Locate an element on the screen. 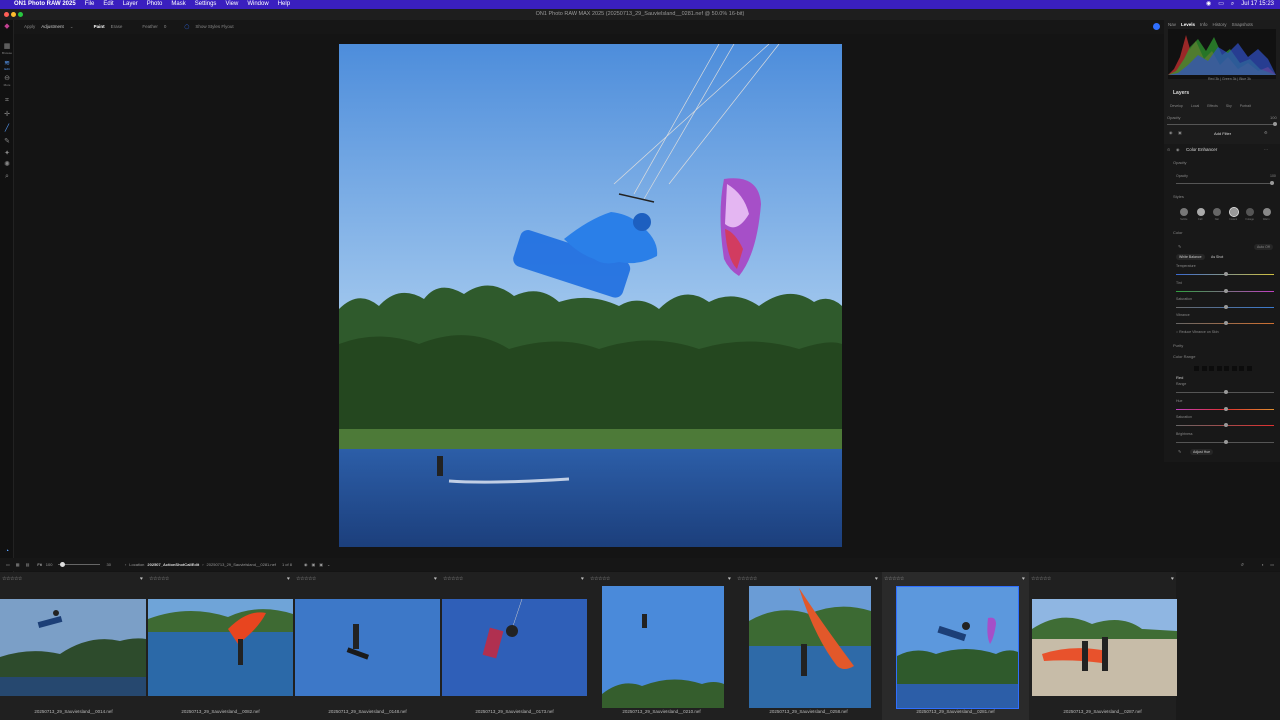  gear-icon: ⚙ is located at coordinates (1266, 132).